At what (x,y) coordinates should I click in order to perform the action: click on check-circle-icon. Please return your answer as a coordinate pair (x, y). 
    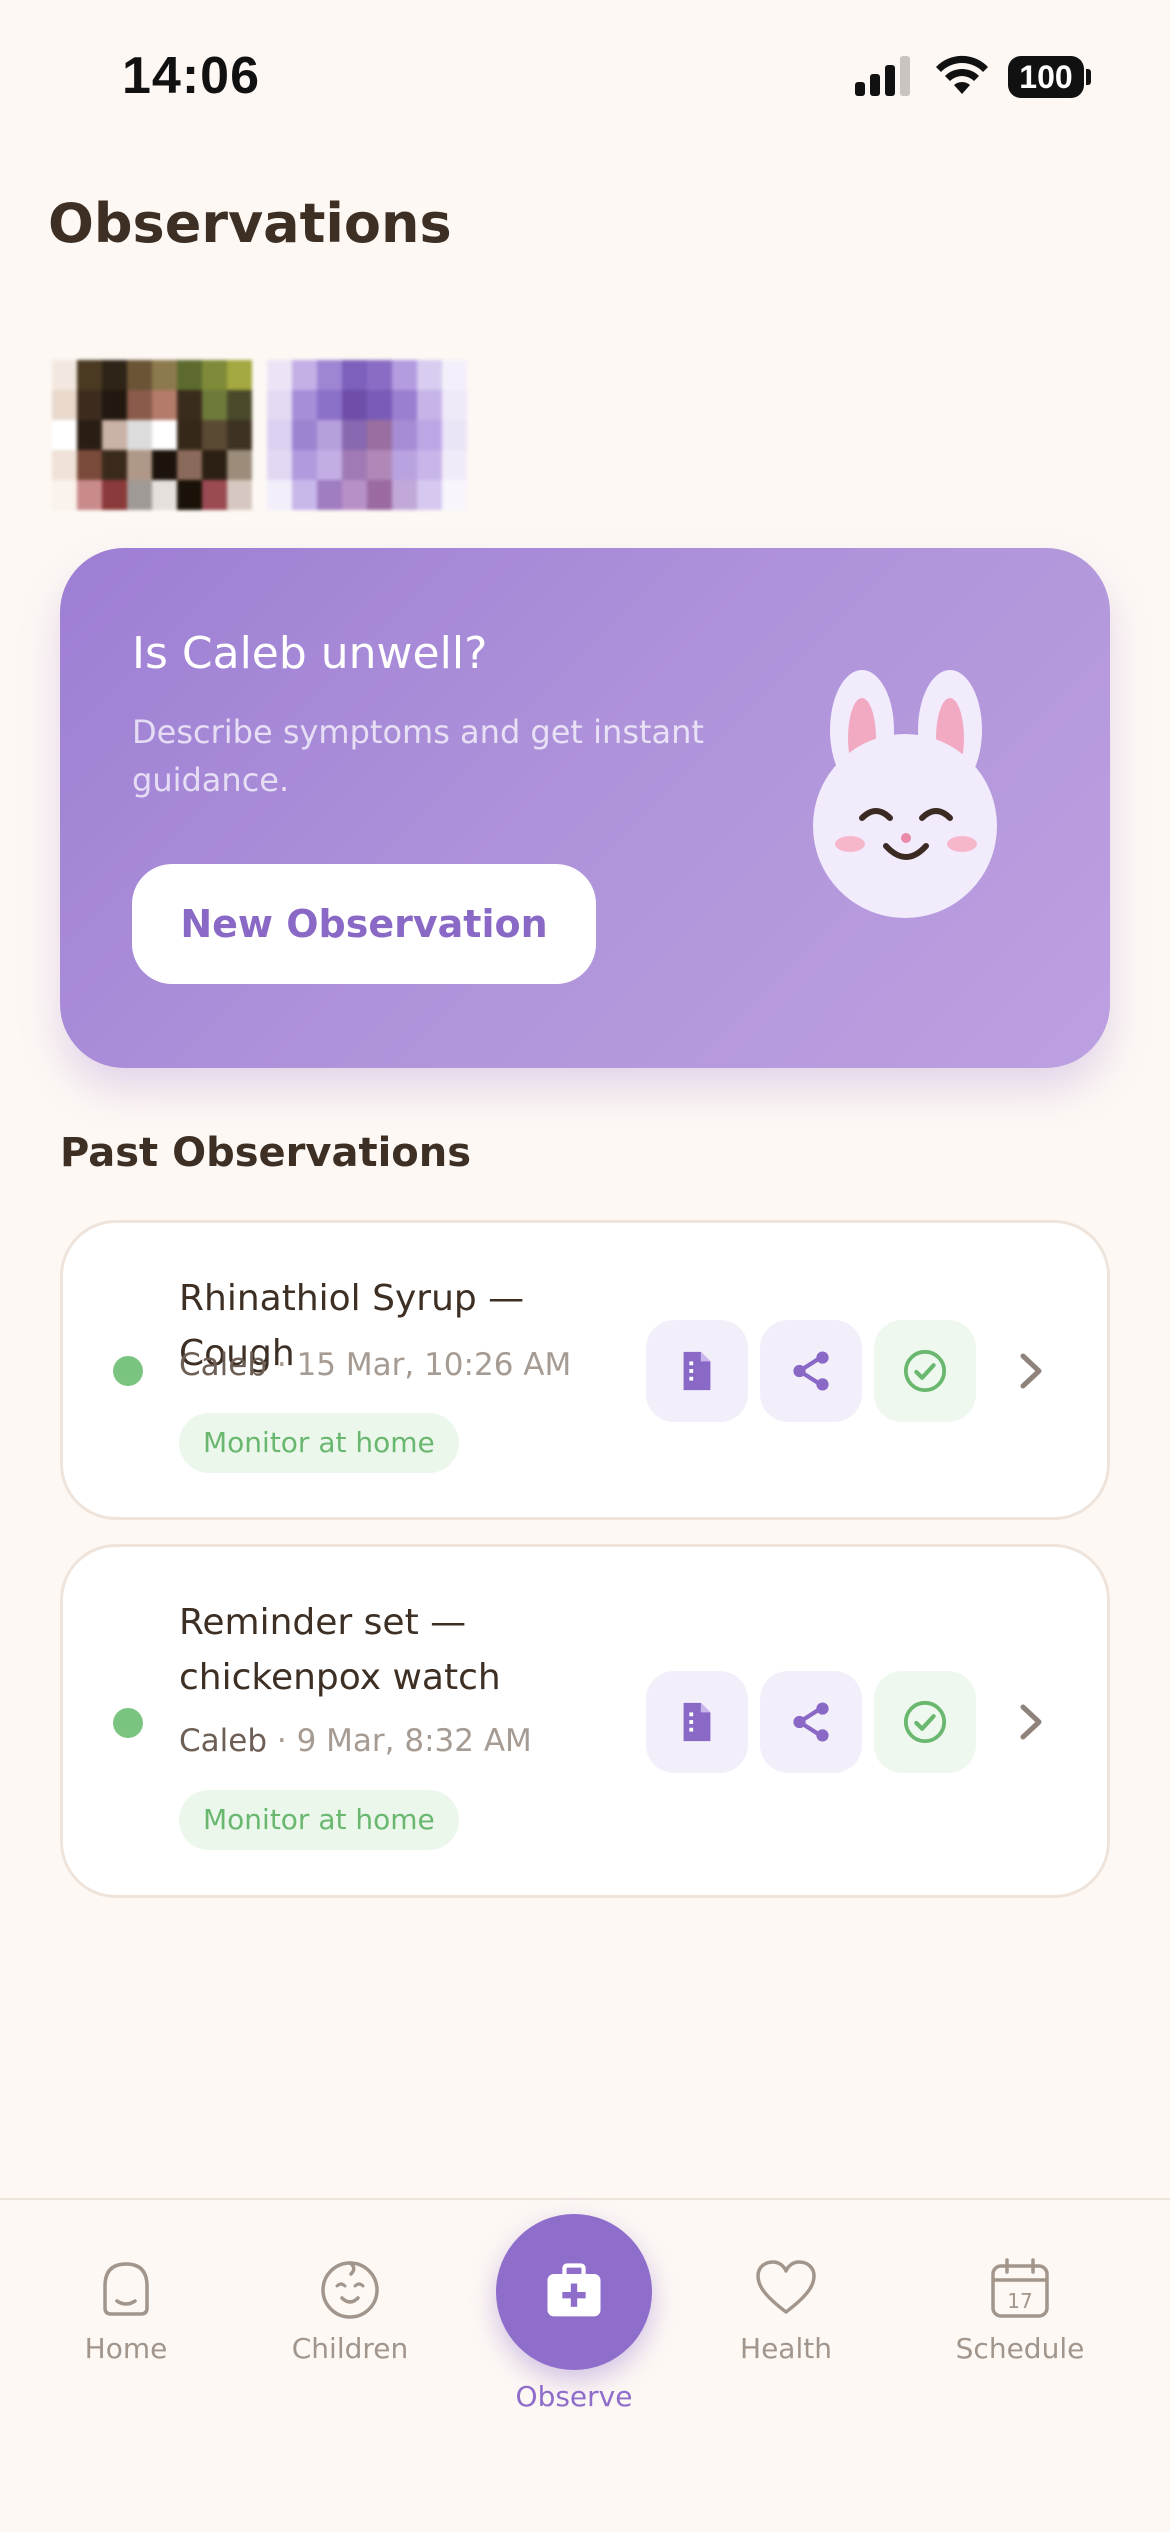
    Looking at the image, I should click on (925, 1371).